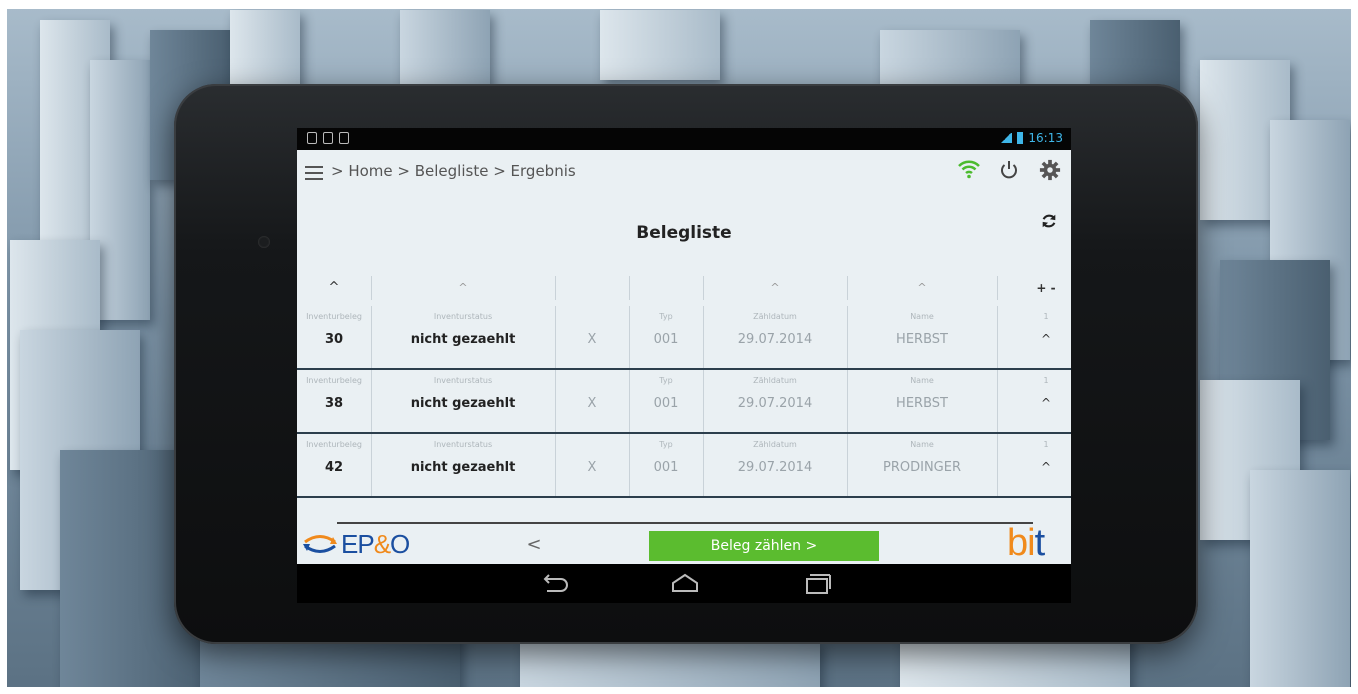 This screenshot has height=694, width=1358. Describe the element at coordinates (1049, 221) in the screenshot. I see `refresh-icon` at that location.